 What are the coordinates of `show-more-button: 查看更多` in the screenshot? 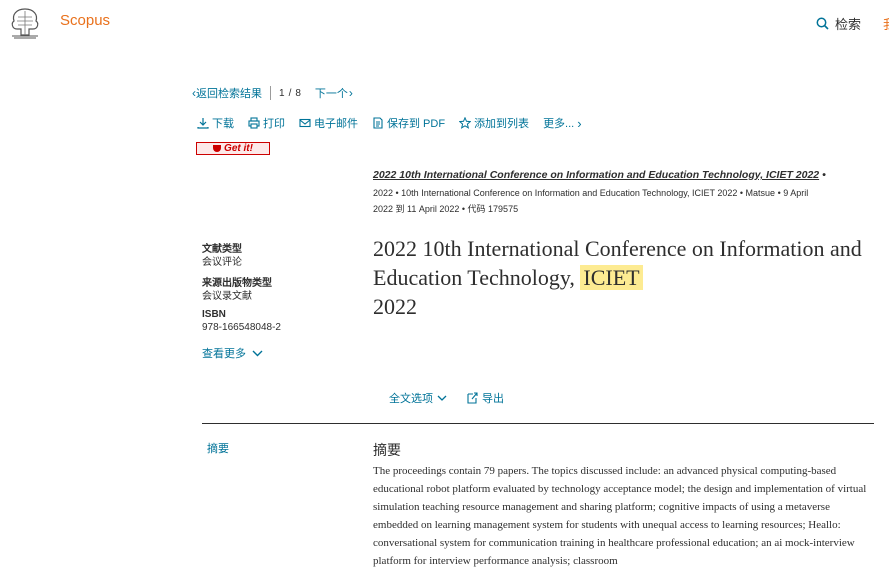 It's located at (232, 353).